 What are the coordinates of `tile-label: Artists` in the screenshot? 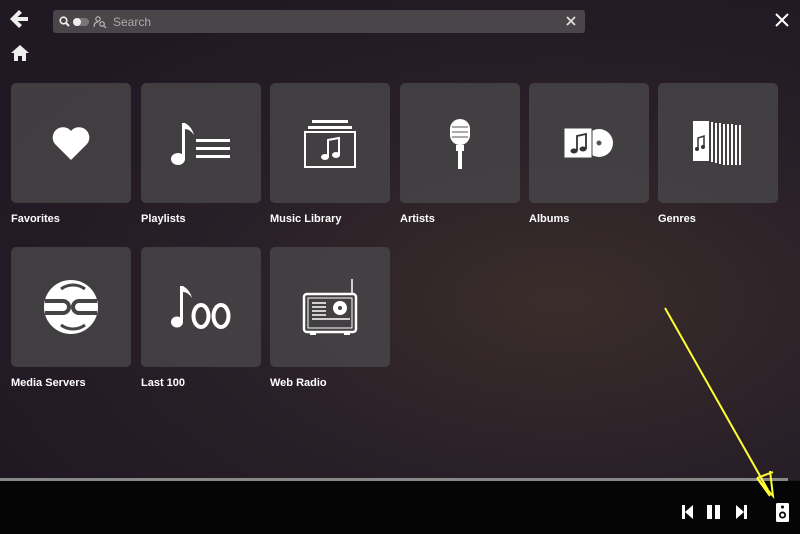 It's located at (417, 219).